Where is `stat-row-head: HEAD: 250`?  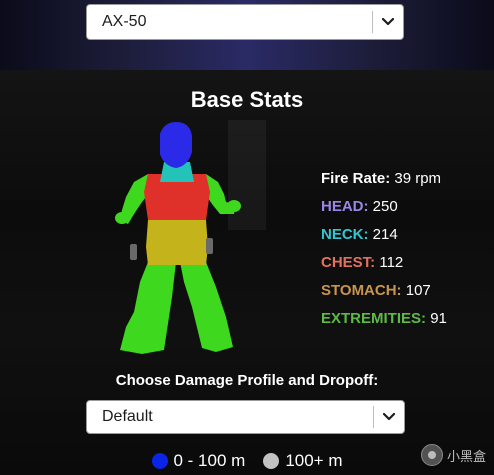
stat-row-head: HEAD: 250 is located at coordinates (384, 213).